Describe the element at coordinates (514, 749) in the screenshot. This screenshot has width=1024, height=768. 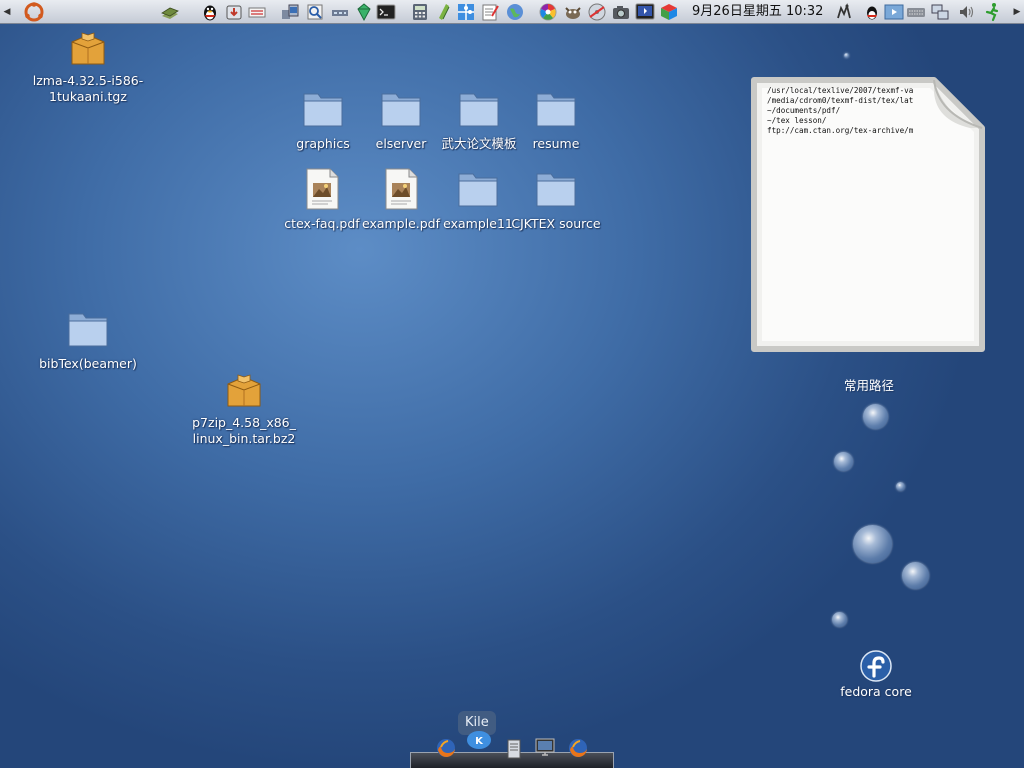
I see `server-icon` at that location.